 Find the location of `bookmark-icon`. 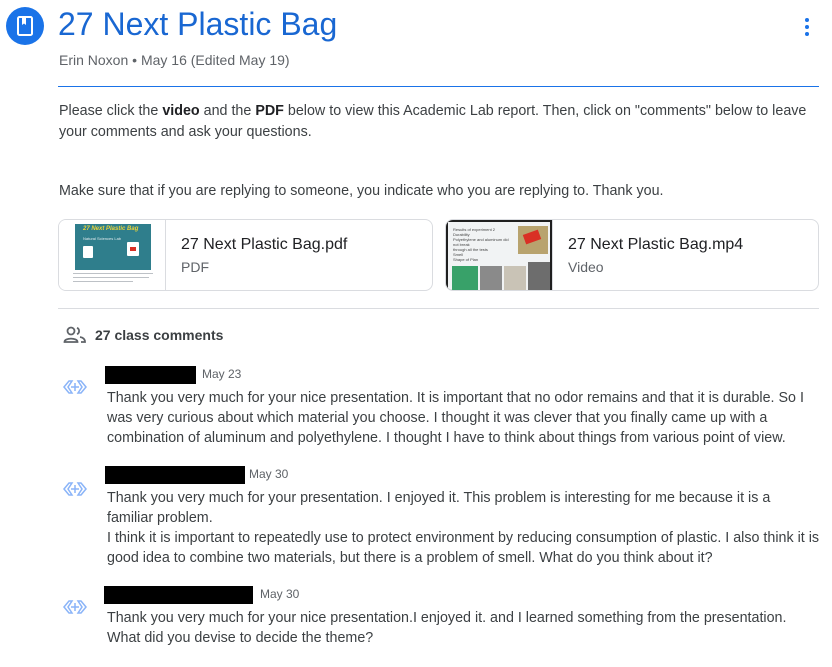

bookmark-icon is located at coordinates (25, 26).